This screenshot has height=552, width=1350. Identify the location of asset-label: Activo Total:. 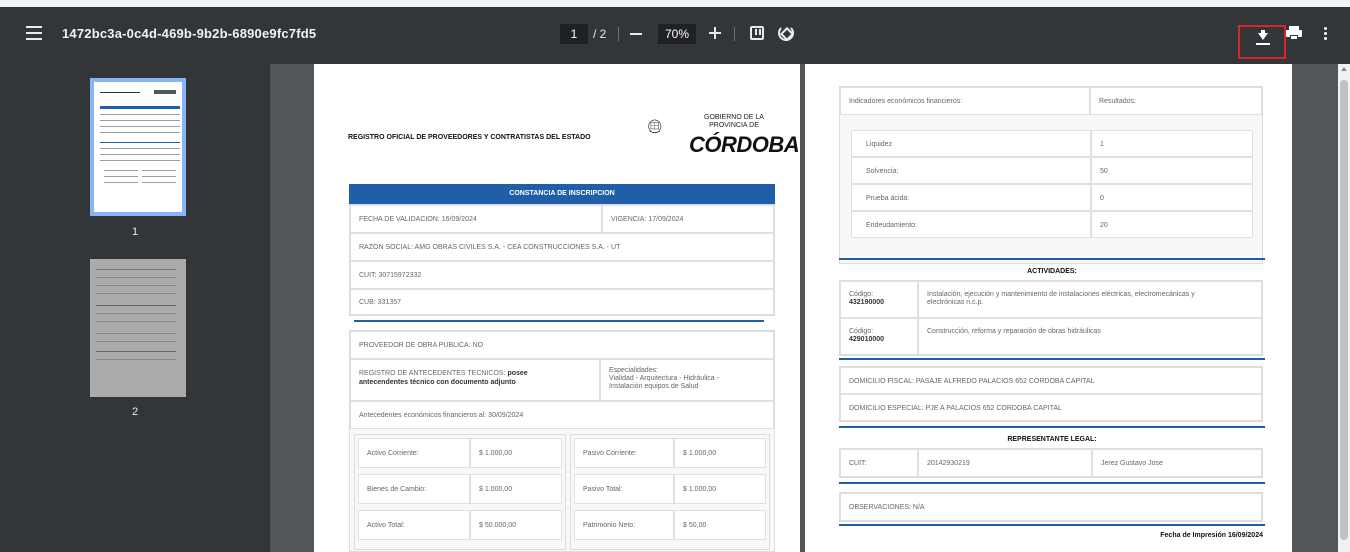
(414, 525).